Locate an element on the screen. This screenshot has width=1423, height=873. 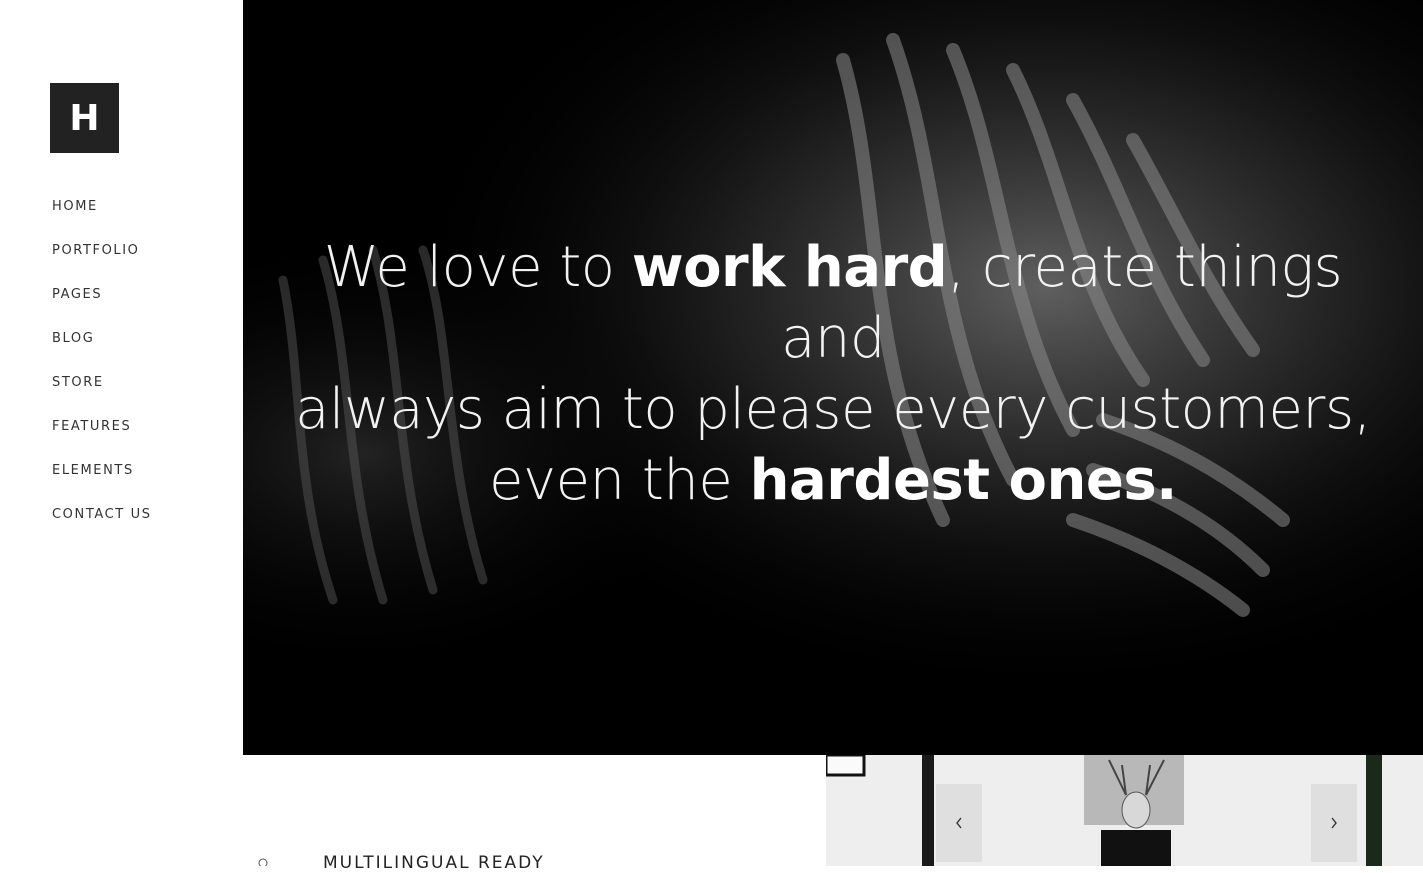
hero-line3-a: even the is located at coordinates (619, 480).